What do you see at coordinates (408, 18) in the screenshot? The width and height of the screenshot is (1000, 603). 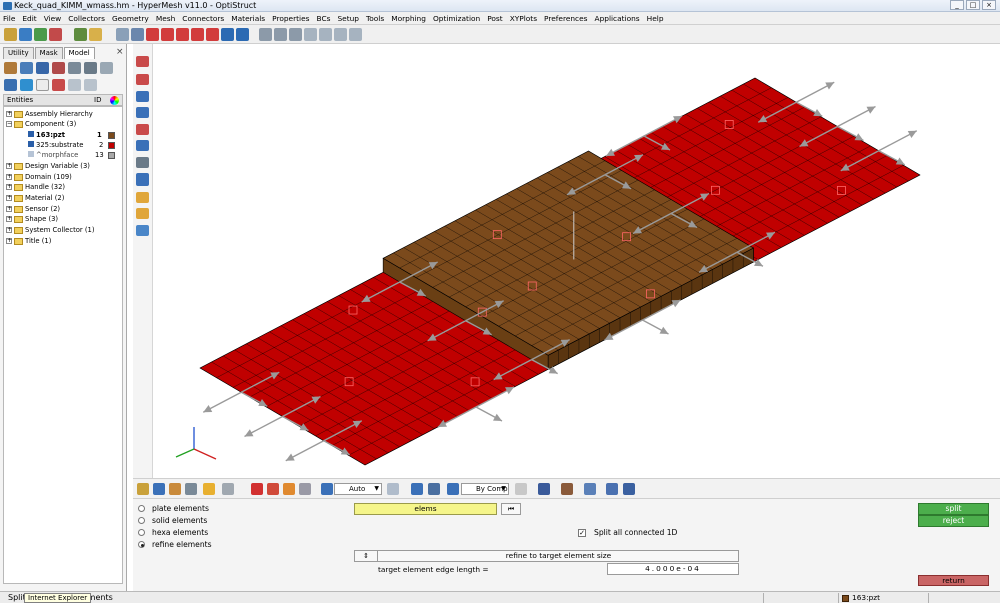 I see `menu-morphing: Morphing` at bounding box center [408, 18].